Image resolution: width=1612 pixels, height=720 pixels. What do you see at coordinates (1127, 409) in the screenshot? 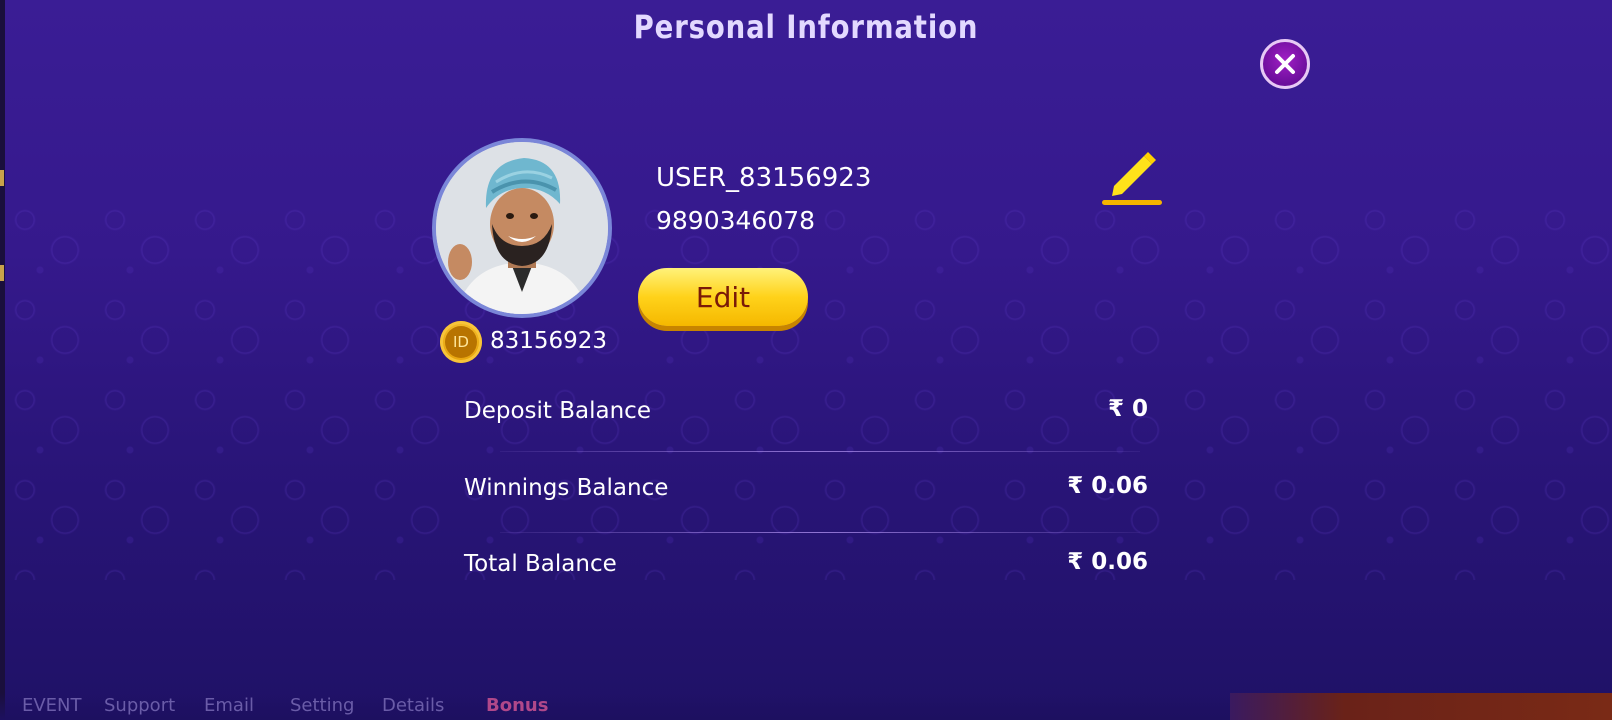
I see `balance-value: ₹ 0` at bounding box center [1127, 409].